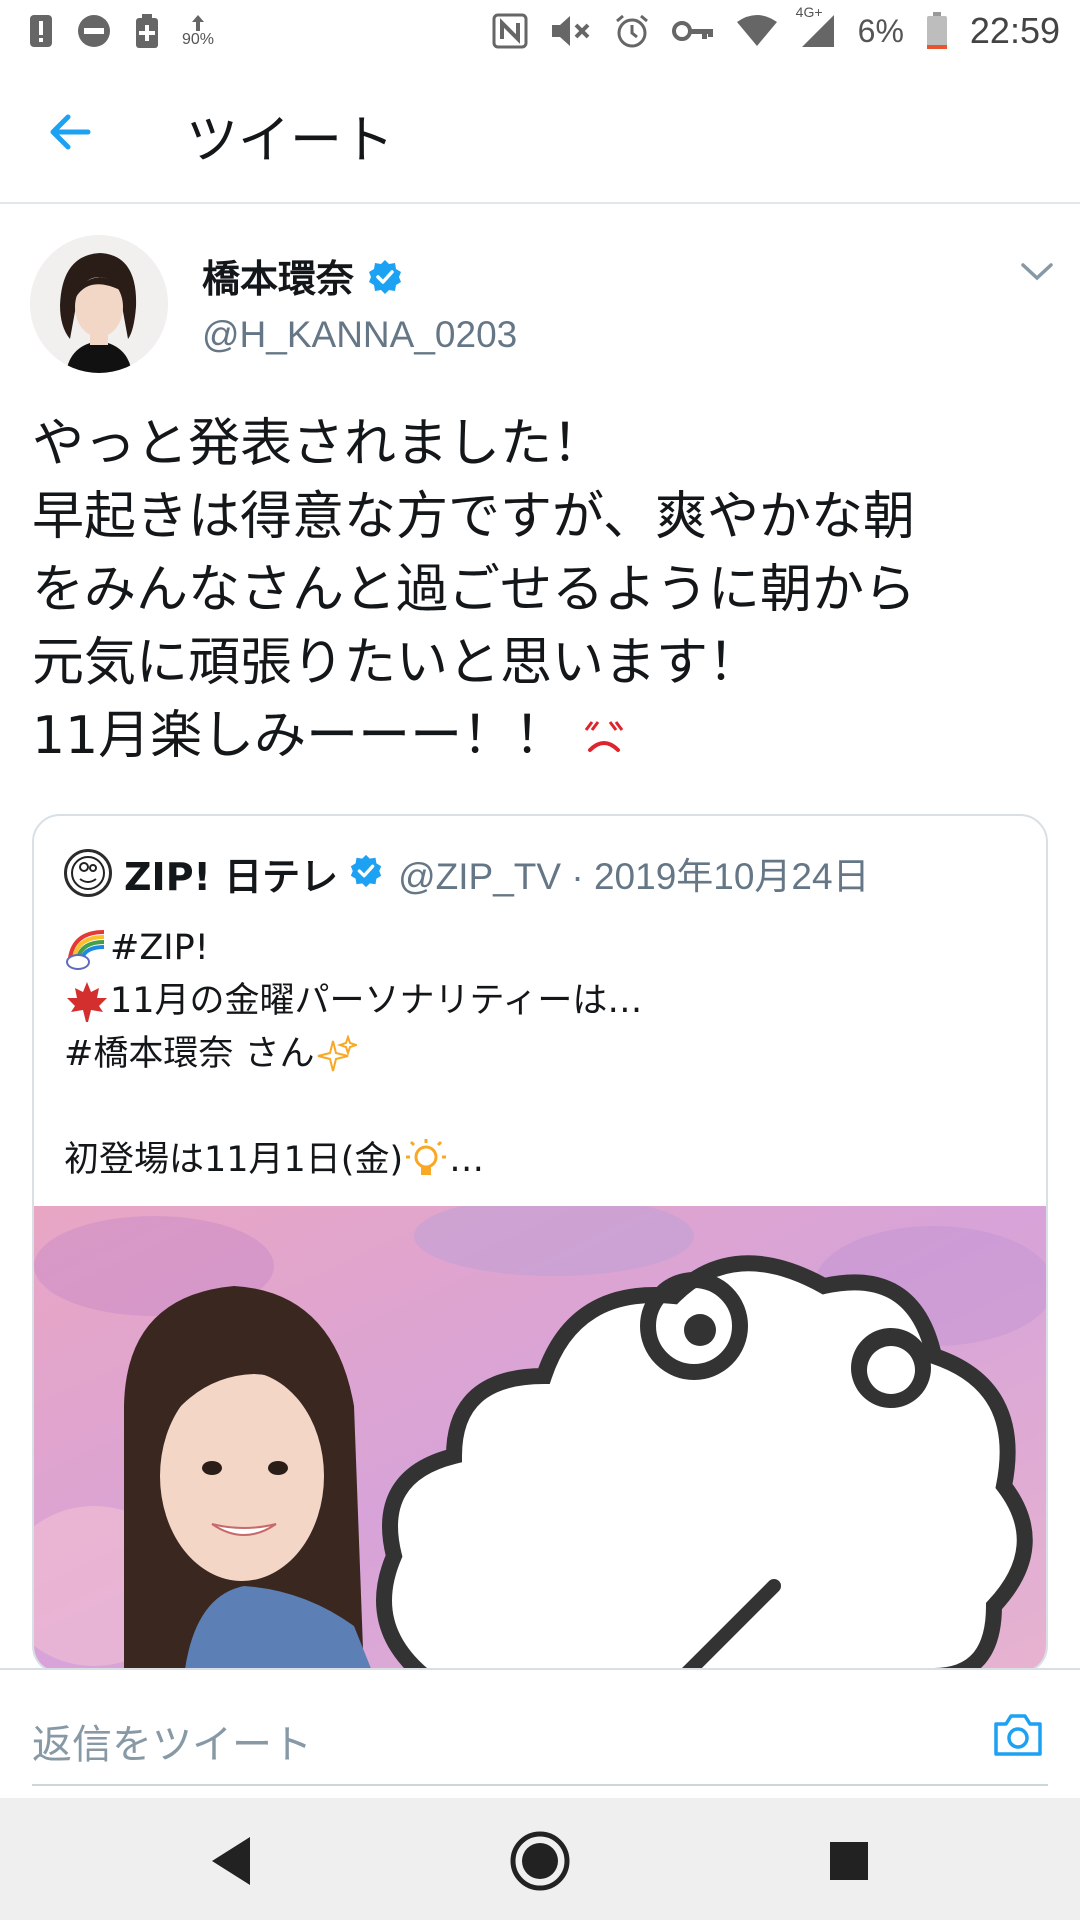  What do you see at coordinates (849, 1861) in the screenshot?
I see `nav-recents-icon` at bounding box center [849, 1861].